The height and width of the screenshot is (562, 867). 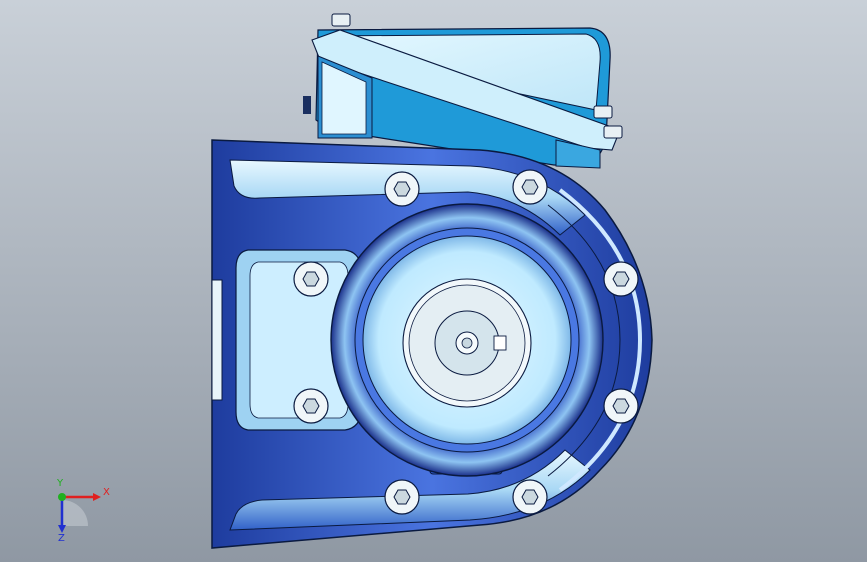 What do you see at coordinates (79, 513) in the screenshot?
I see `coordinate-triad` at bounding box center [79, 513].